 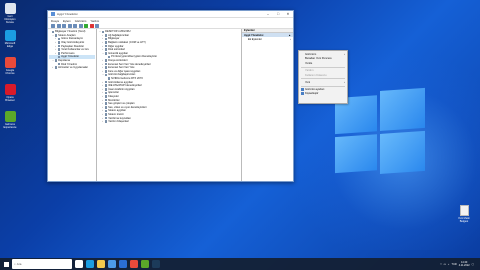 I want to click on console-tree-item: › Hizmetler ve Uygulamalar, so click(x=72, y=68).